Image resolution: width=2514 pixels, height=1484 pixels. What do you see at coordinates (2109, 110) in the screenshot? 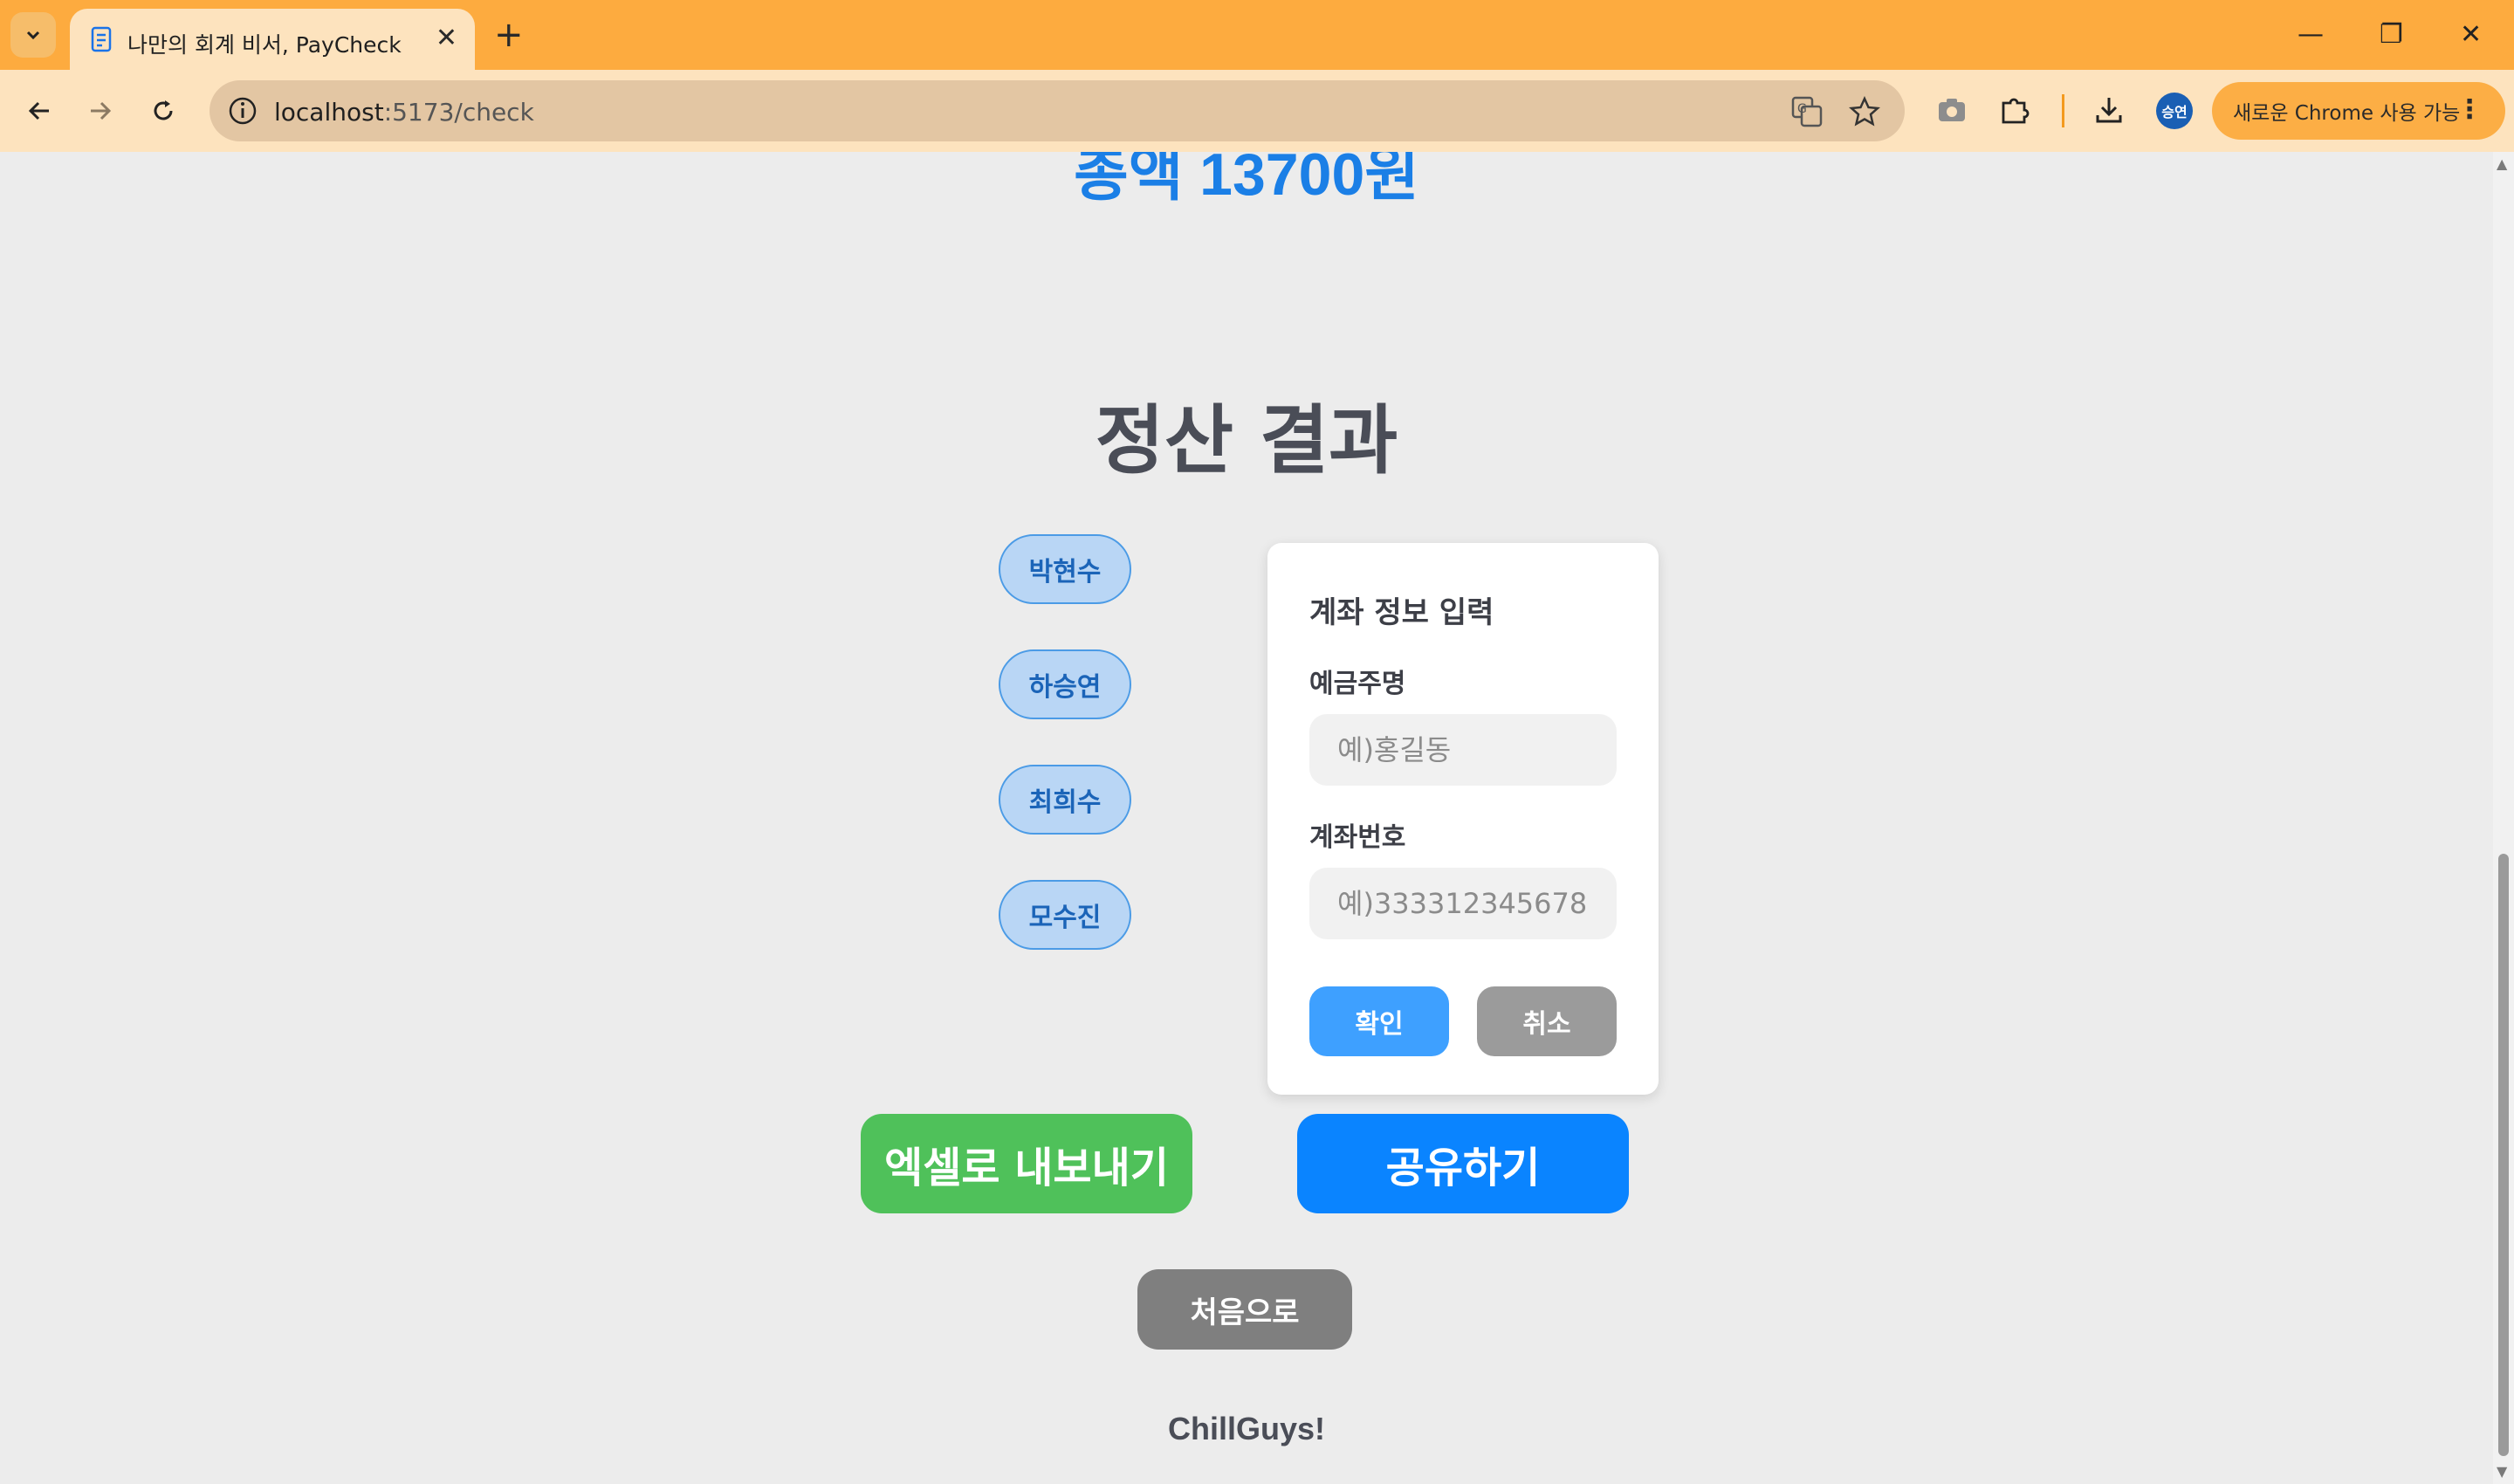
I see `download-icon` at bounding box center [2109, 110].